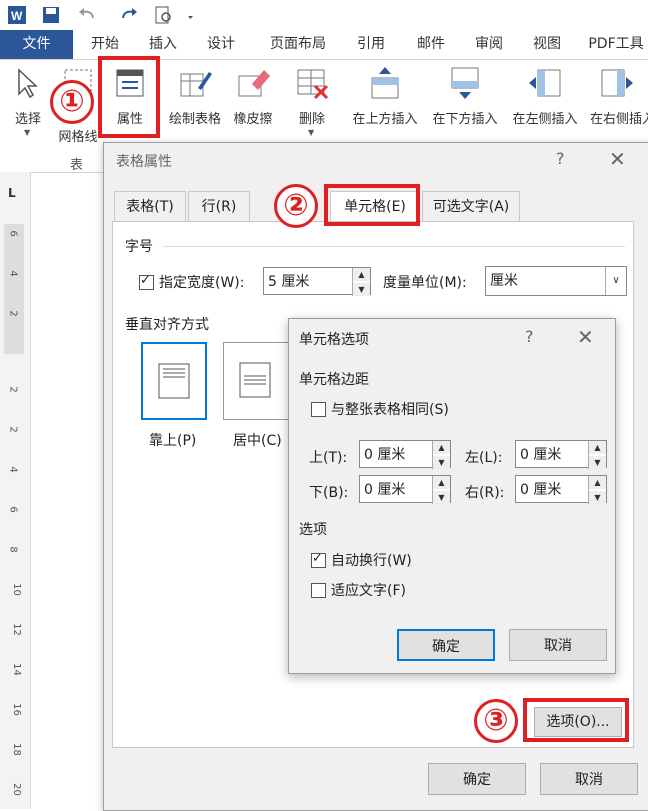 The height and width of the screenshot is (811, 648). What do you see at coordinates (139, 247) in the screenshot?
I see `size-section-label: 字号` at bounding box center [139, 247].